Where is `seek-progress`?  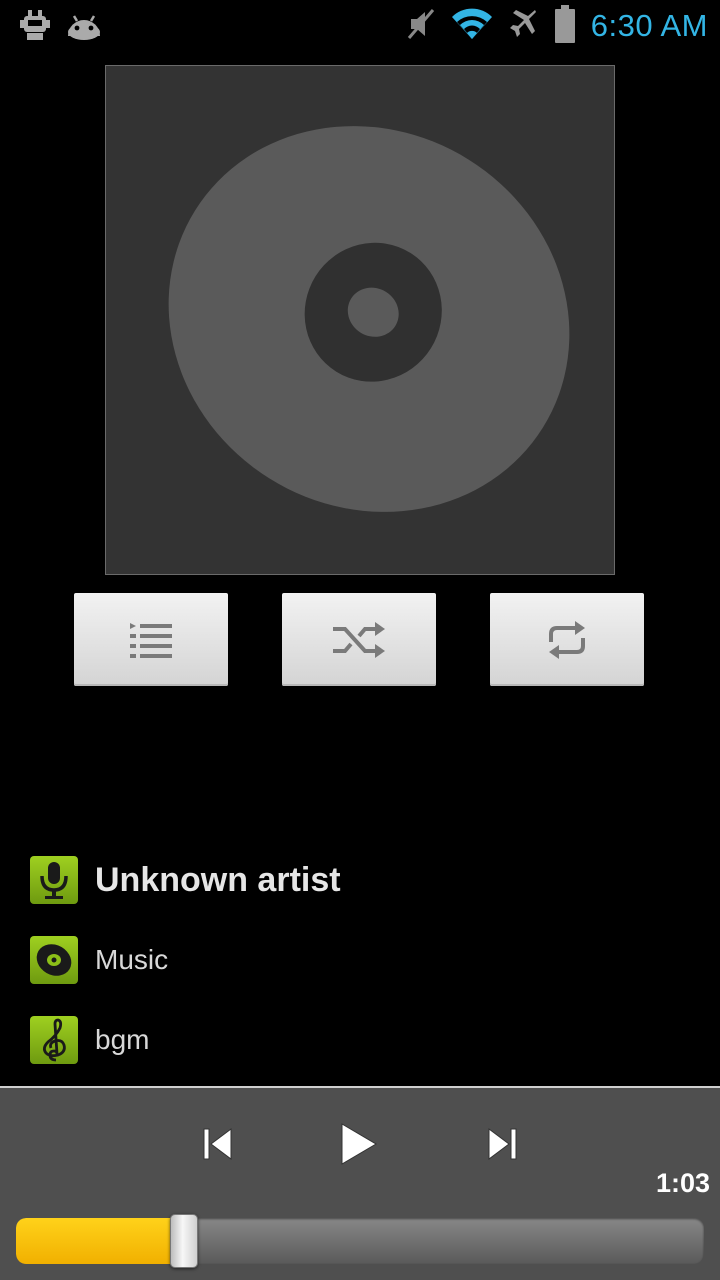
seek-progress is located at coordinates (100, 1241).